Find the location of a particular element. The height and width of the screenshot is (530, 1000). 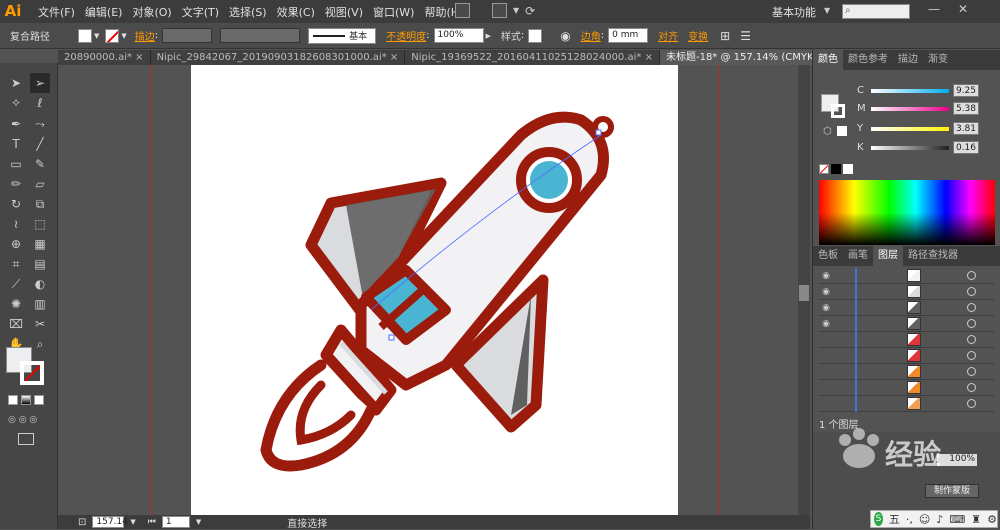

magenta-slider-track is located at coordinates (910, 108).